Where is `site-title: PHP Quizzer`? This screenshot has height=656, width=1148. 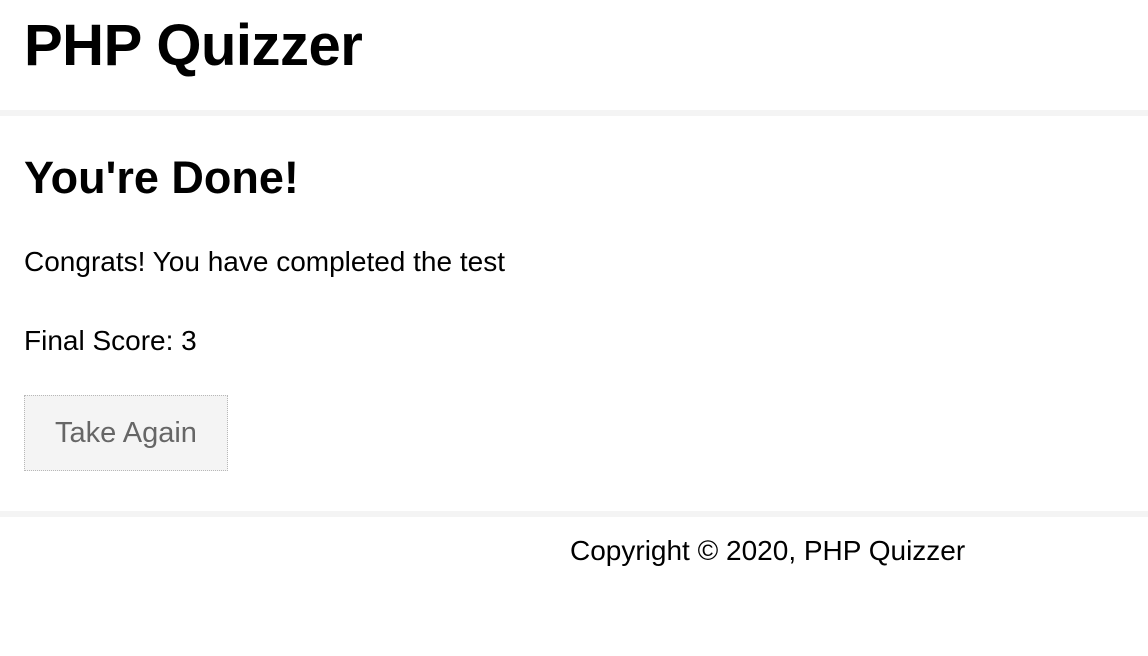
site-title: PHP Quizzer is located at coordinates (193, 45).